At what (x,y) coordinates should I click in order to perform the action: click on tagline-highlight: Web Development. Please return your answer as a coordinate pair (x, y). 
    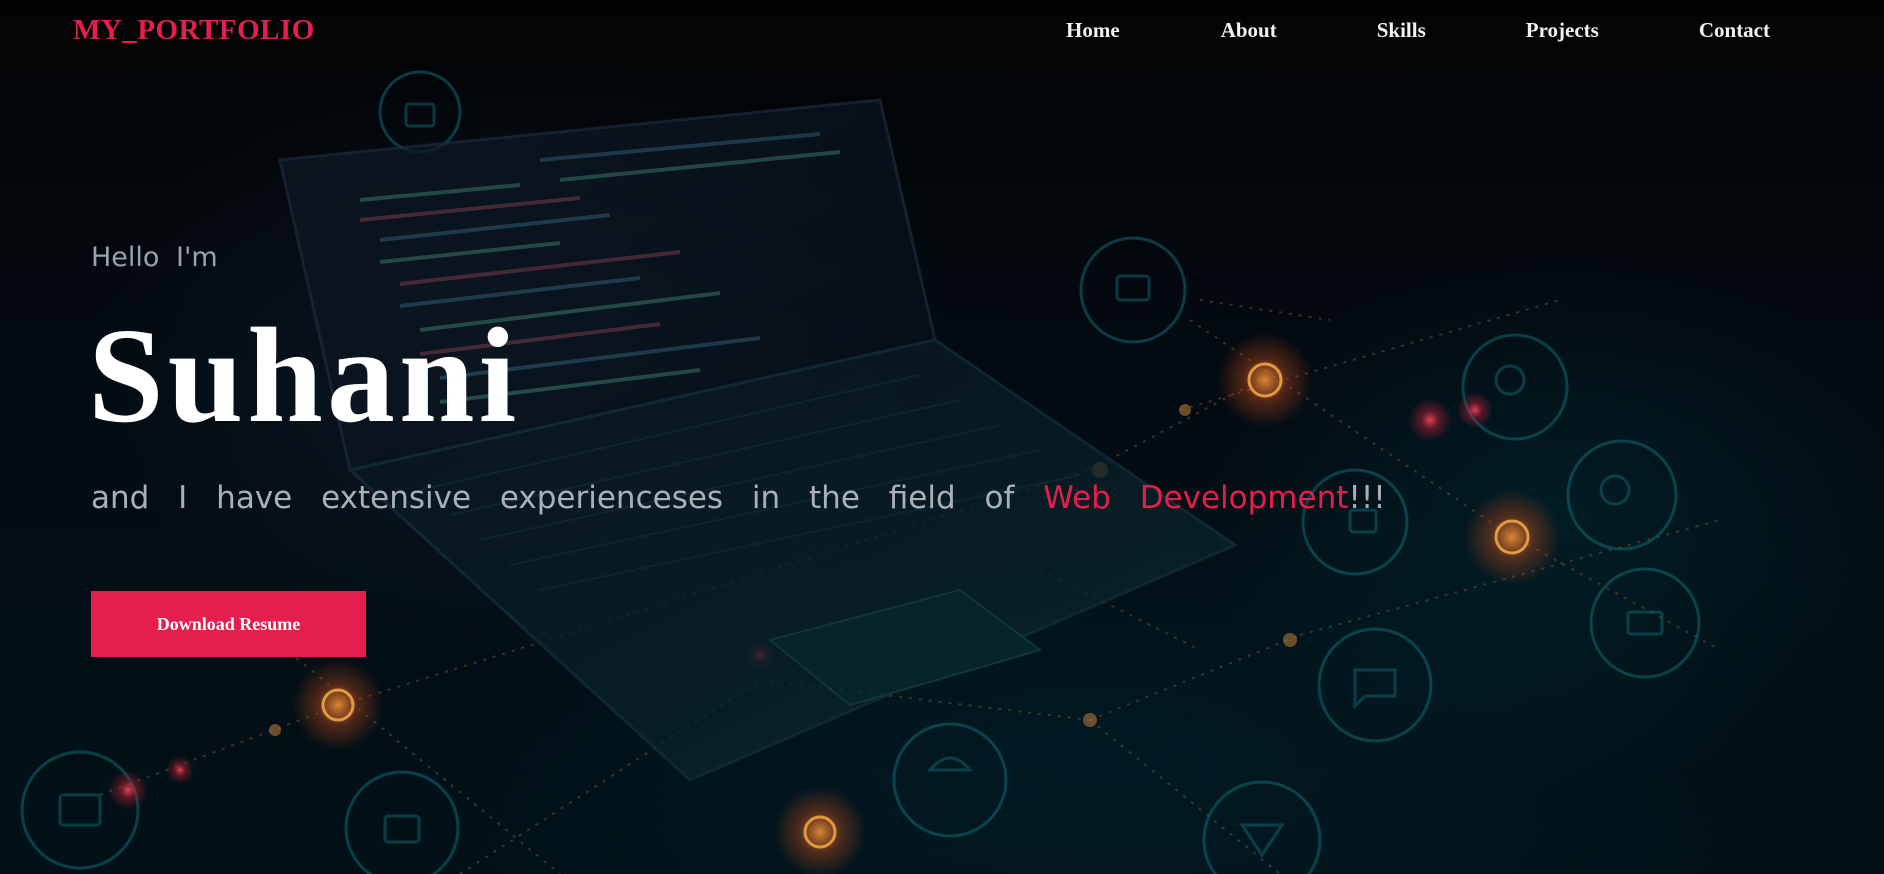
    Looking at the image, I should click on (1196, 498).